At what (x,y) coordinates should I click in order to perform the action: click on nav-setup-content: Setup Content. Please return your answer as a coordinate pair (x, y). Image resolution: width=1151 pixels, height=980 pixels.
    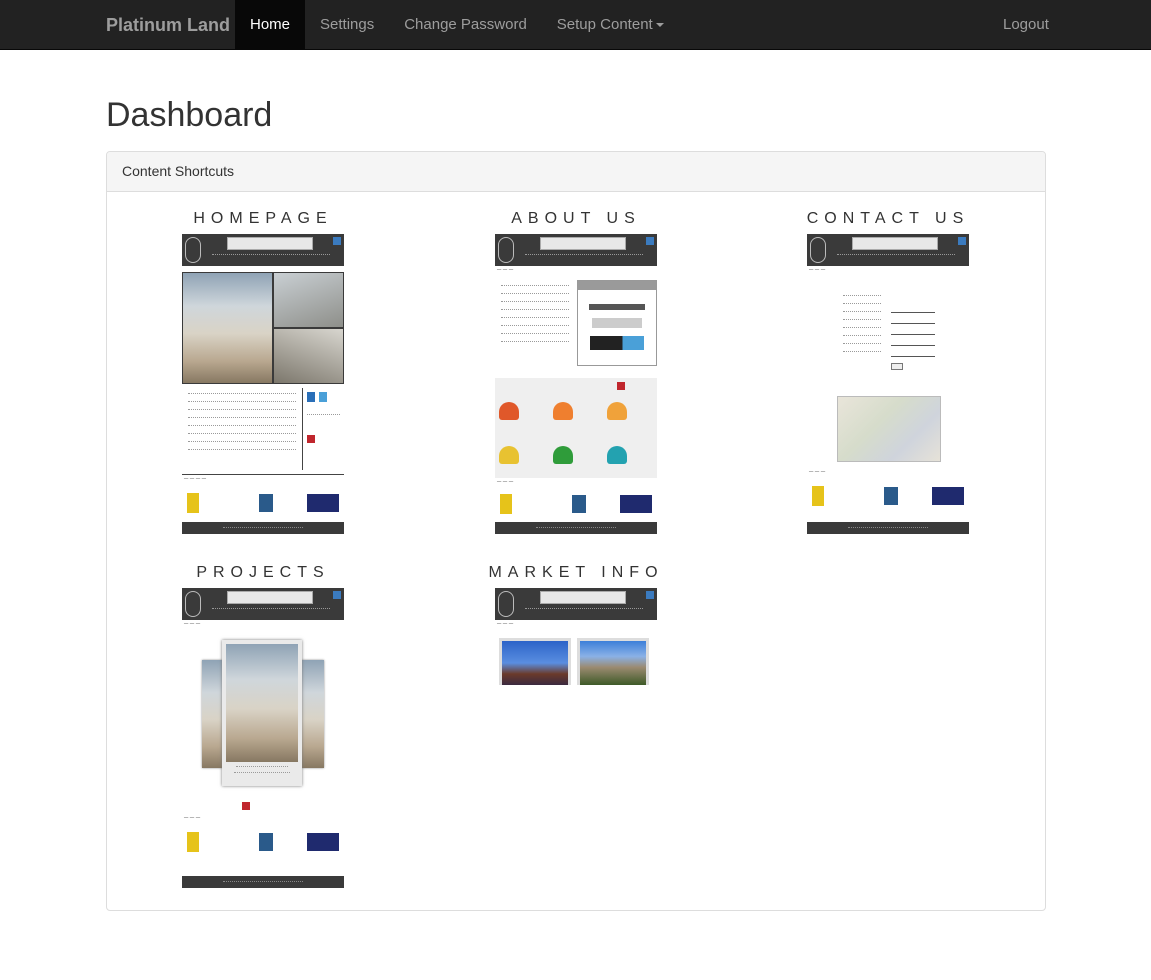
    Looking at the image, I should click on (610, 25).